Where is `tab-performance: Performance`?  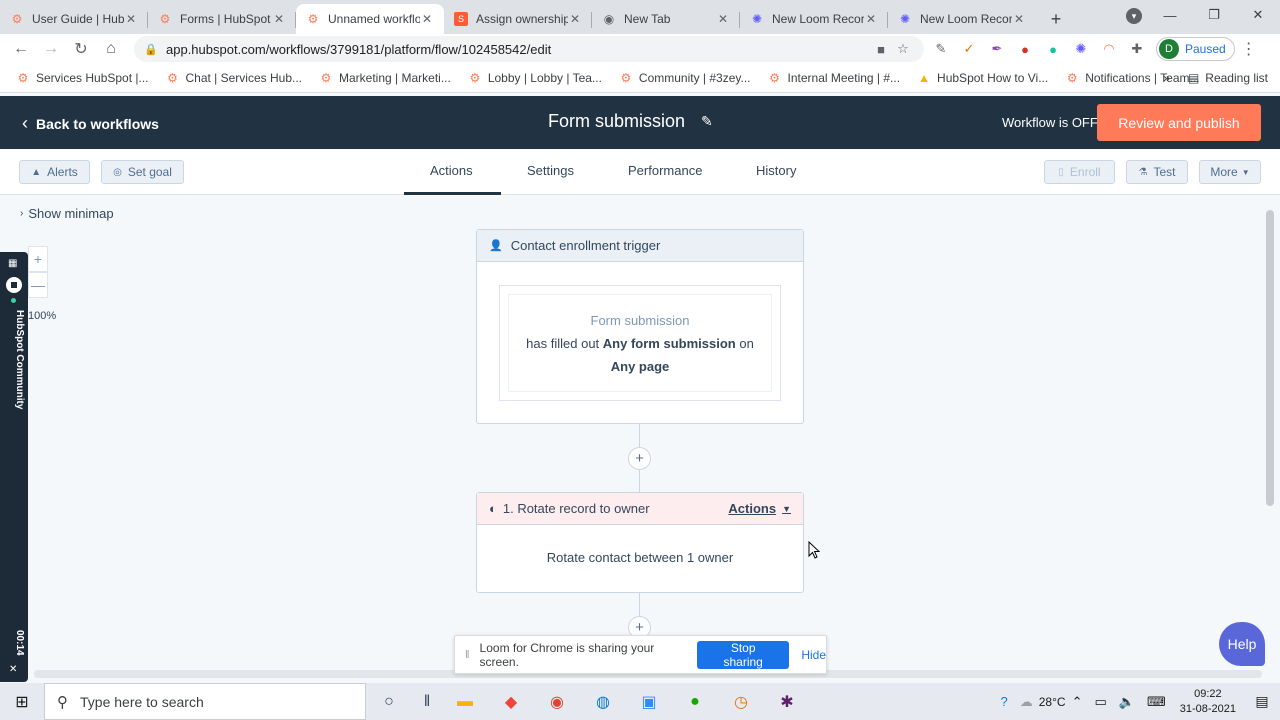 tab-performance: Performance is located at coordinates (665, 170).